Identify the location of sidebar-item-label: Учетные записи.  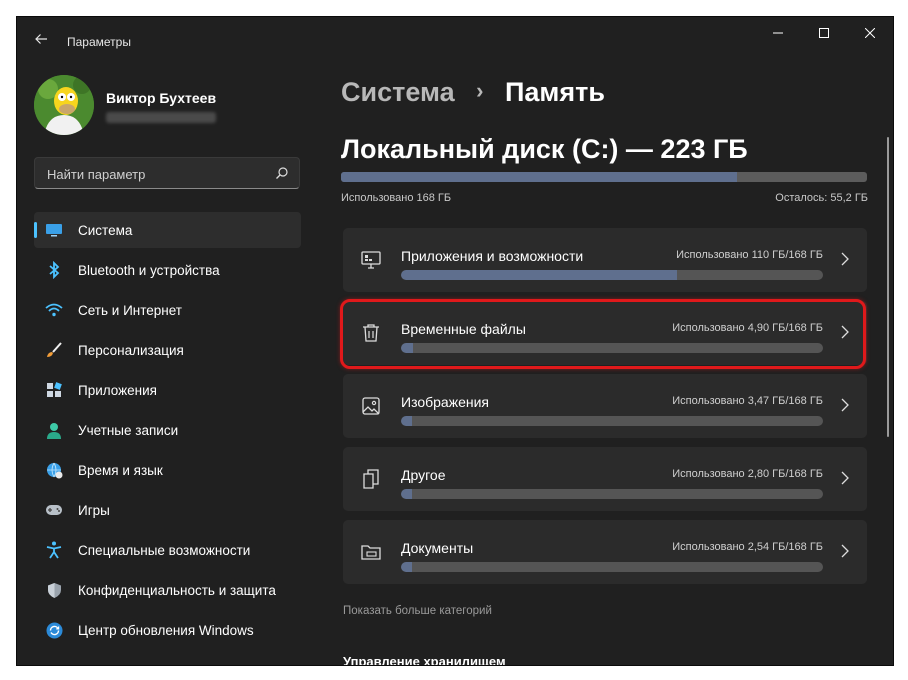
(128, 430).